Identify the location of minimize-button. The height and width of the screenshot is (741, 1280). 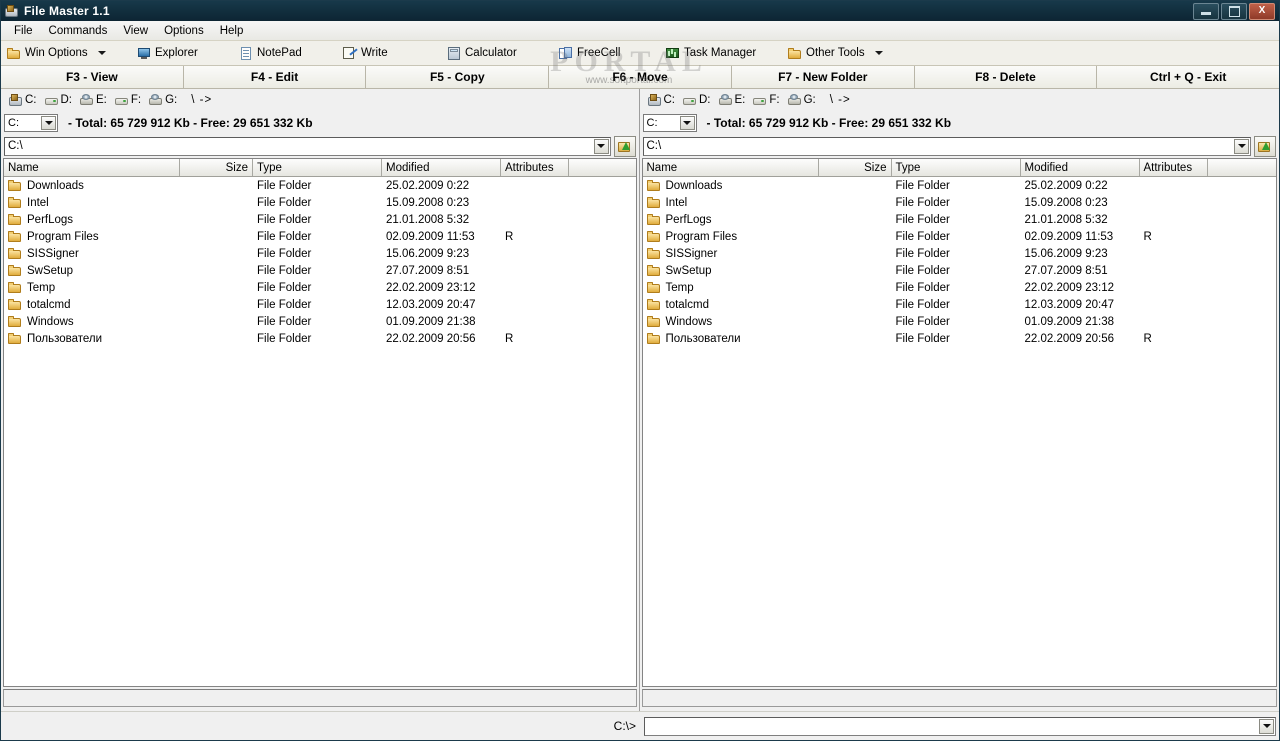
(1206, 11).